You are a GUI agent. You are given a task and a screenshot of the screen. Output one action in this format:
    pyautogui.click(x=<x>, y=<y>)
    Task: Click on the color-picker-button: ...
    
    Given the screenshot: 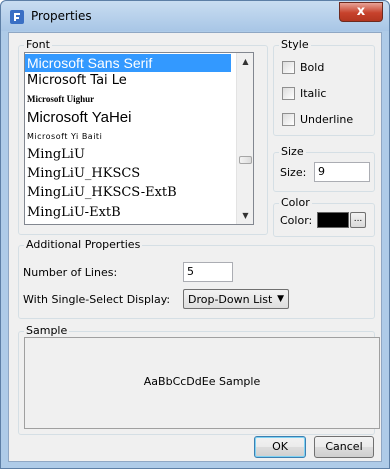 What is the action you would take?
    pyautogui.click(x=358, y=220)
    